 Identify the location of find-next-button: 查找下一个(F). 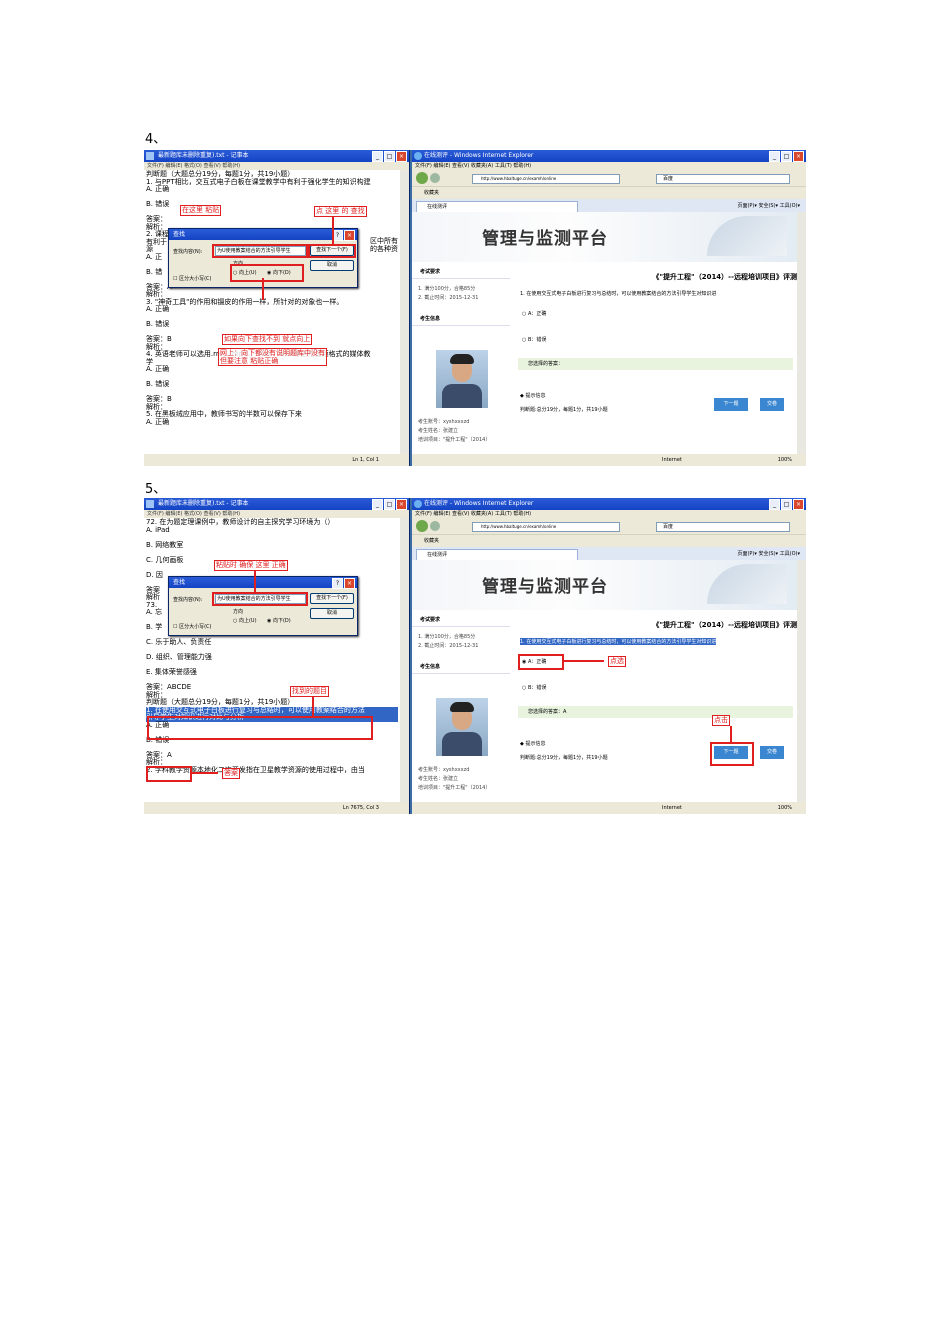
(332, 598).